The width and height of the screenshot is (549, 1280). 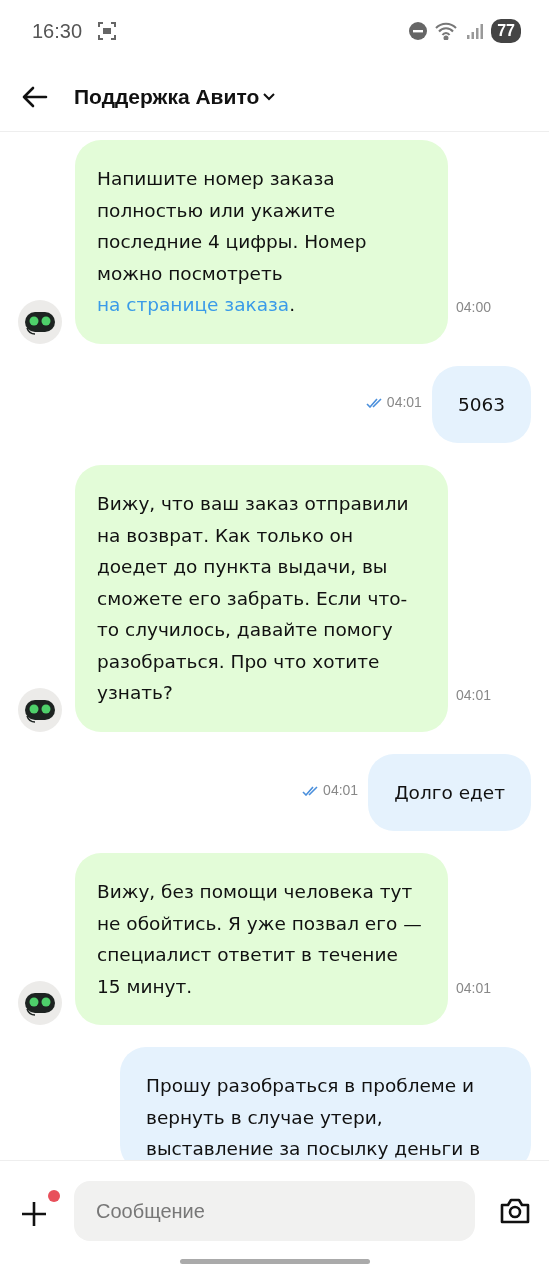 What do you see at coordinates (253, 598) in the screenshot?
I see `message-text: Вижу, что ваш заказ отправили на возврат. Как только он доедет до пункта выдачи, вы сможете его забрать. Если что-то случилось, давайте помогу разобраться. Про что хотите узнать?` at bounding box center [253, 598].